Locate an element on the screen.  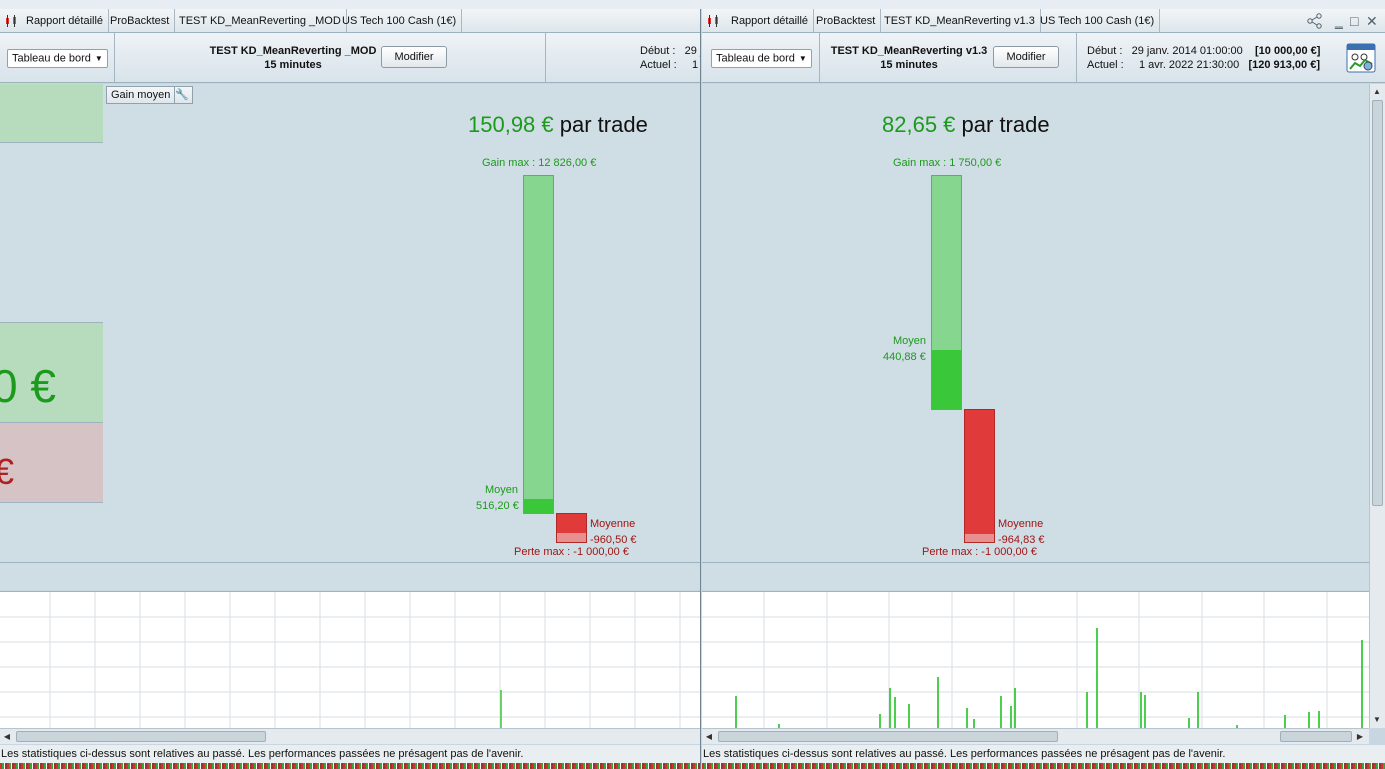
tab-system: TEST KD_MeanReverting _MOD is located at coordinates (260, 21).